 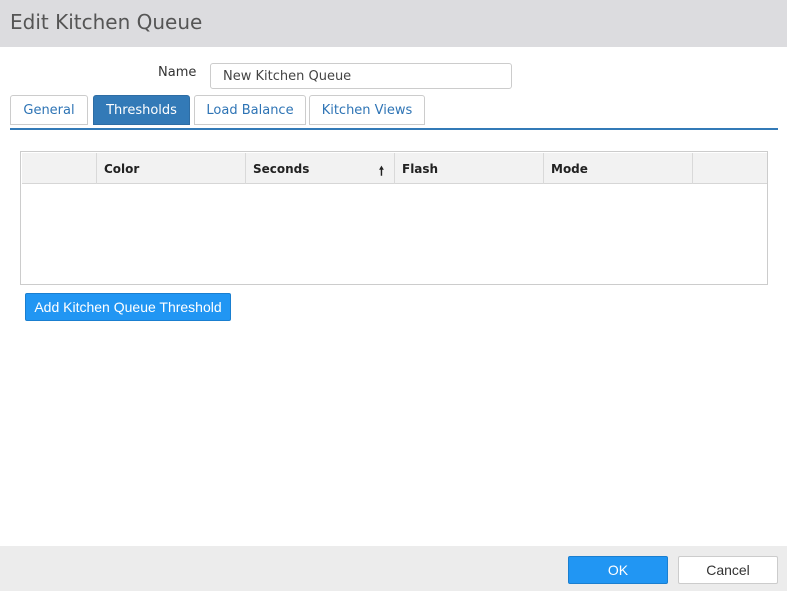 What do you see at coordinates (250, 110) in the screenshot?
I see `tab-load-balance: Load Balance` at bounding box center [250, 110].